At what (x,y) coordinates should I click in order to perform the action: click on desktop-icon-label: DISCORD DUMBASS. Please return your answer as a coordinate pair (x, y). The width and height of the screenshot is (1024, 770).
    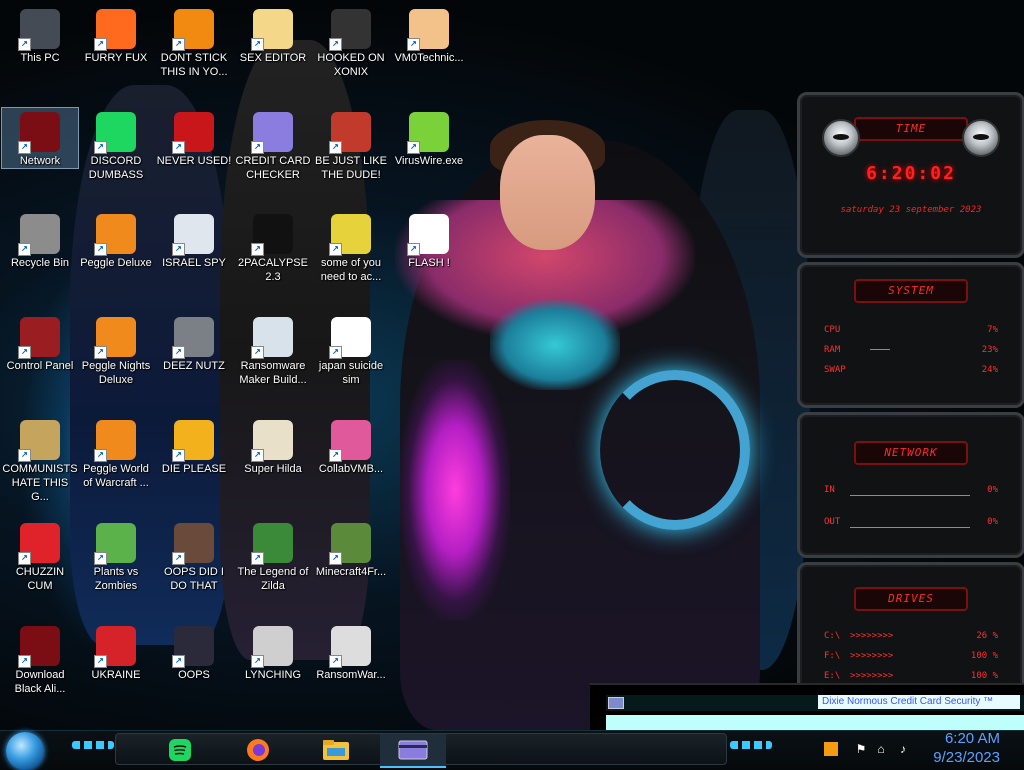
    Looking at the image, I should click on (116, 168).